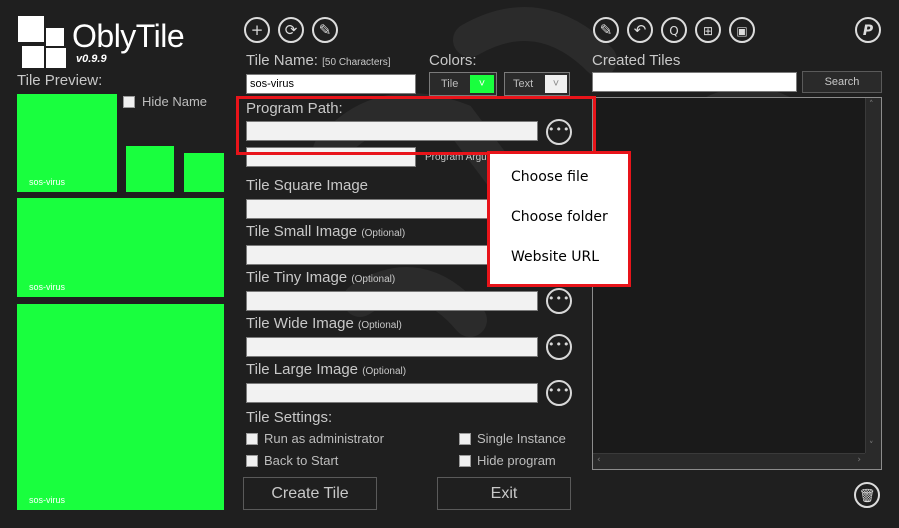 This screenshot has width=899, height=528. Describe the element at coordinates (150, 169) in the screenshot. I see `preview-tile-small` at that location.